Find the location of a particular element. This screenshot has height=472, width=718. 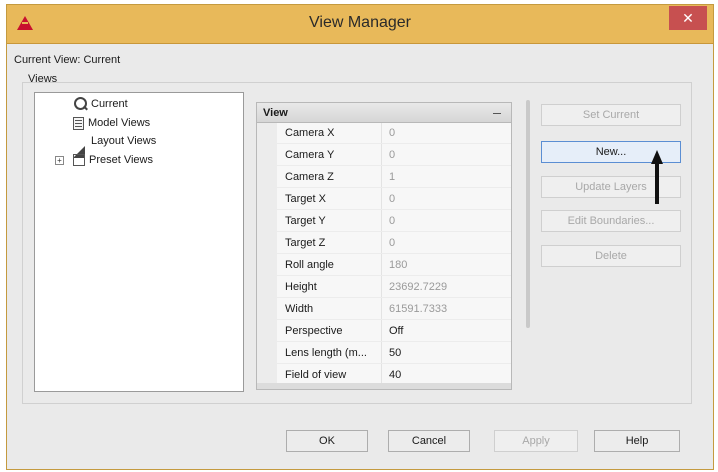

property-row-camera-x: Camera X 0 is located at coordinates (384, 133).